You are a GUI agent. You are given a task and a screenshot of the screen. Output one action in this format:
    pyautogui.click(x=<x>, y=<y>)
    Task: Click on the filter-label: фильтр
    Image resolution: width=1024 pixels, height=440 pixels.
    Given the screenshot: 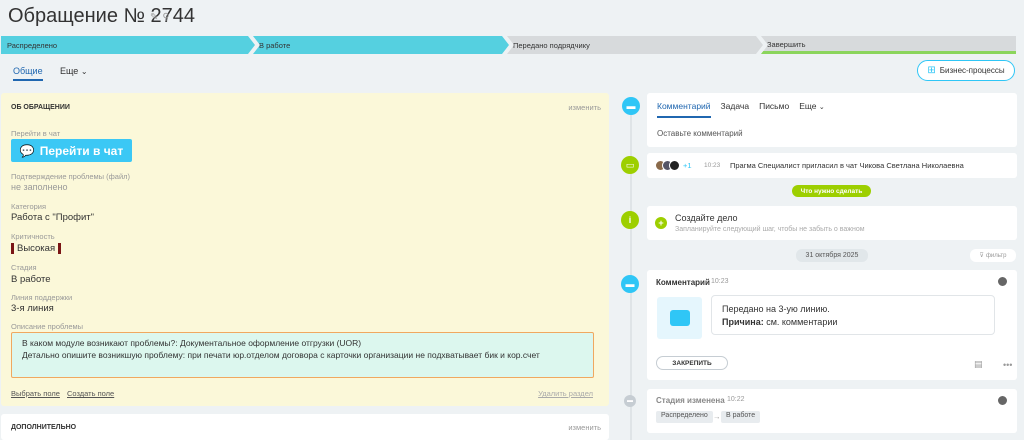 What is the action you would take?
    pyautogui.click(x=996, y=255)
    